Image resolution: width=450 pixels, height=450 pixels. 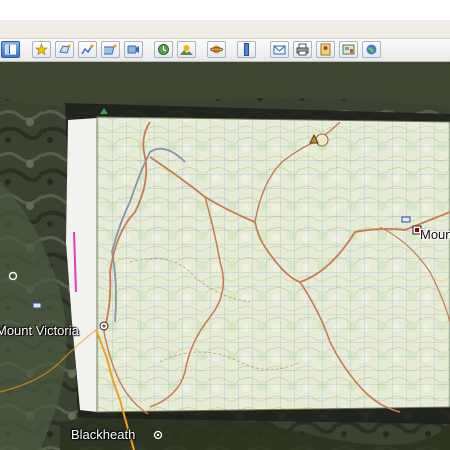 I want to click on add-polygon-button, so click(x=64, y=49).